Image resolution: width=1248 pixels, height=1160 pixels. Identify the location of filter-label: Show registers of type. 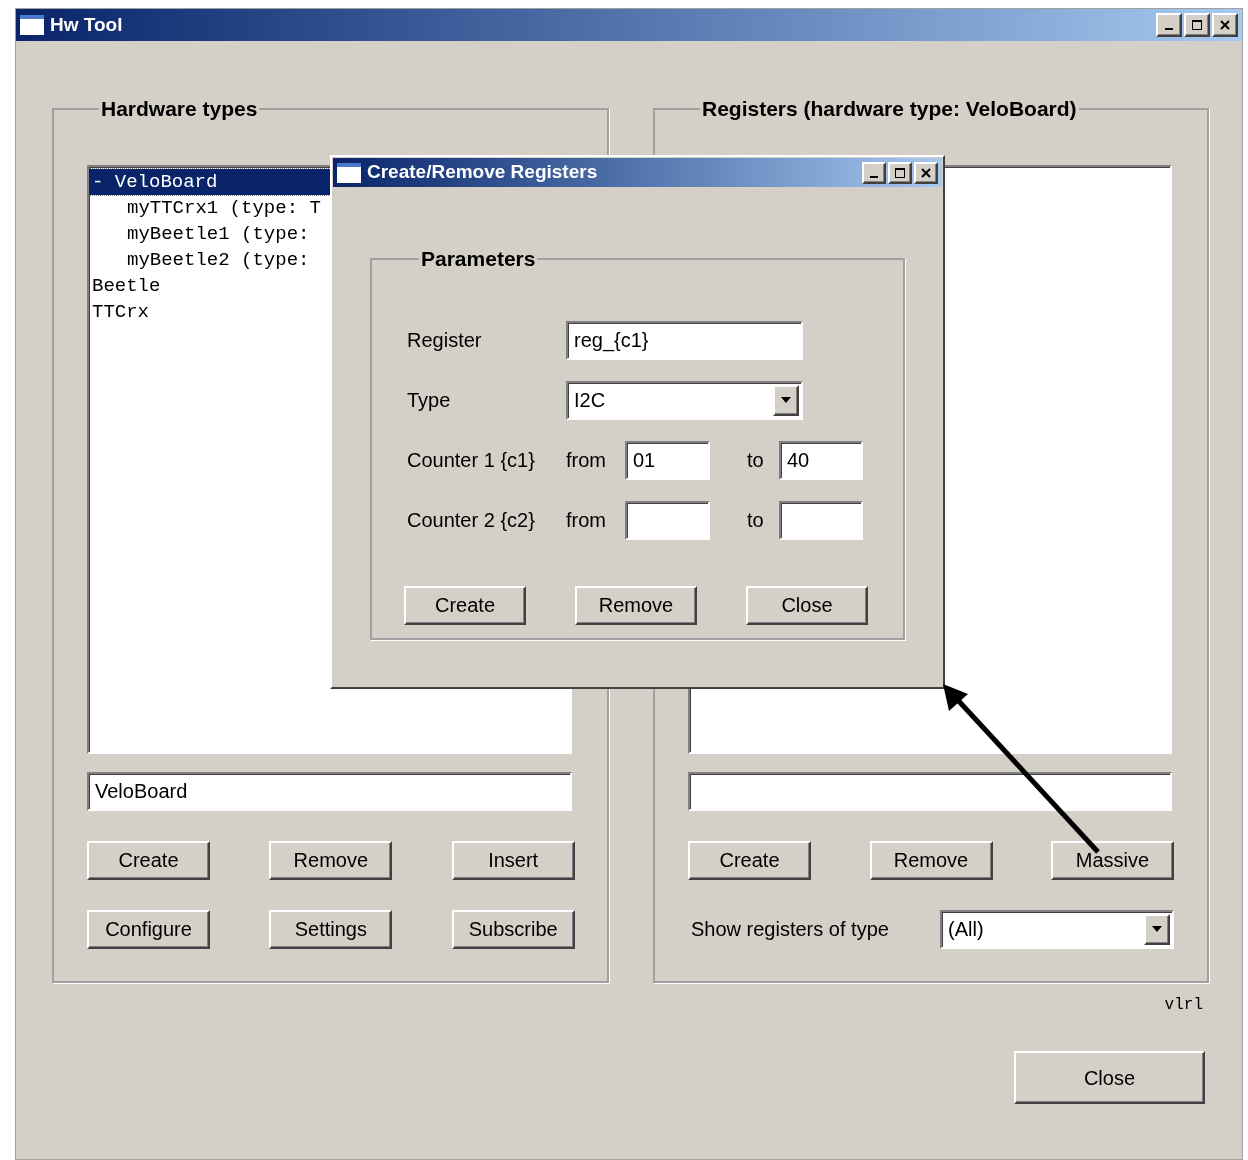
(789, 929).